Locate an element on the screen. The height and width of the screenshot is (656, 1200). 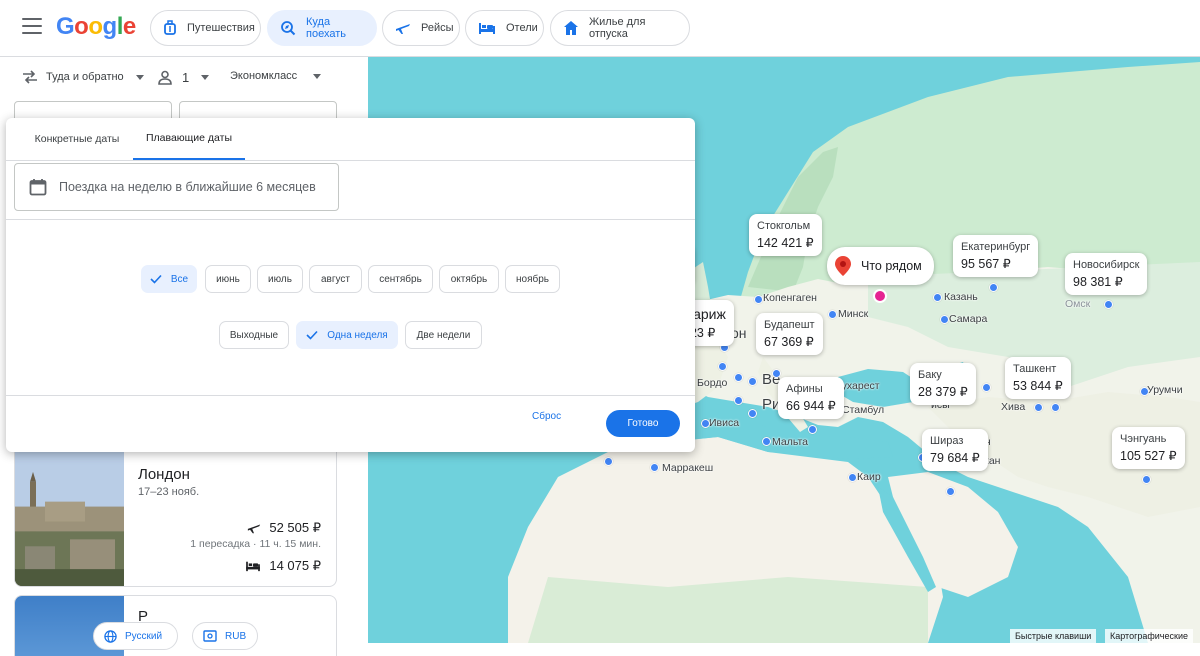
destination-city: Екатеринбург is located at coordinates (996, 247).